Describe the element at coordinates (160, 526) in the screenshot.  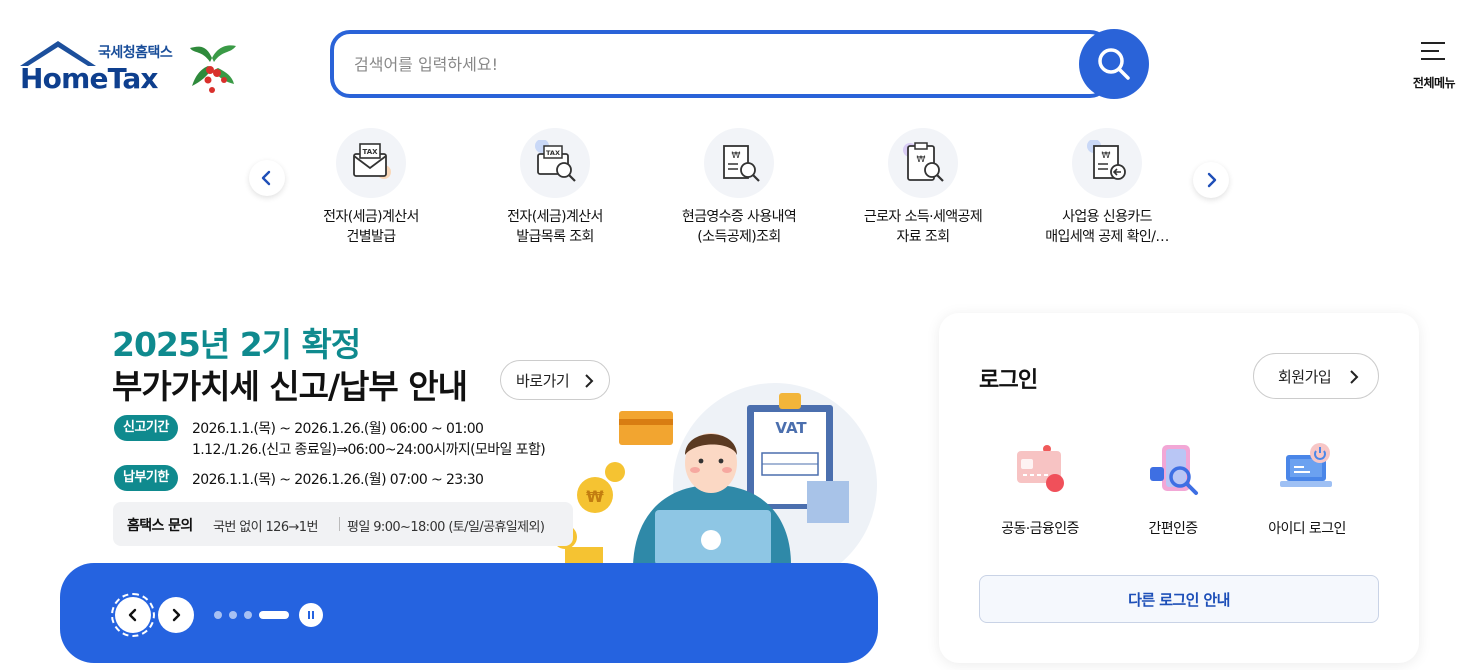
I see `inquiry-title: 홈택스 문의` at that location.